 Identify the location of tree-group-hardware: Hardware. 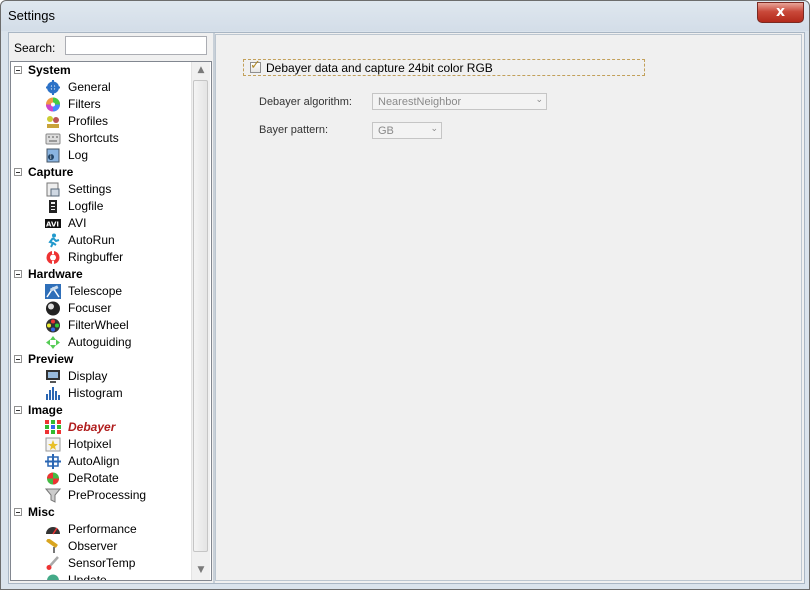
(100, 274).